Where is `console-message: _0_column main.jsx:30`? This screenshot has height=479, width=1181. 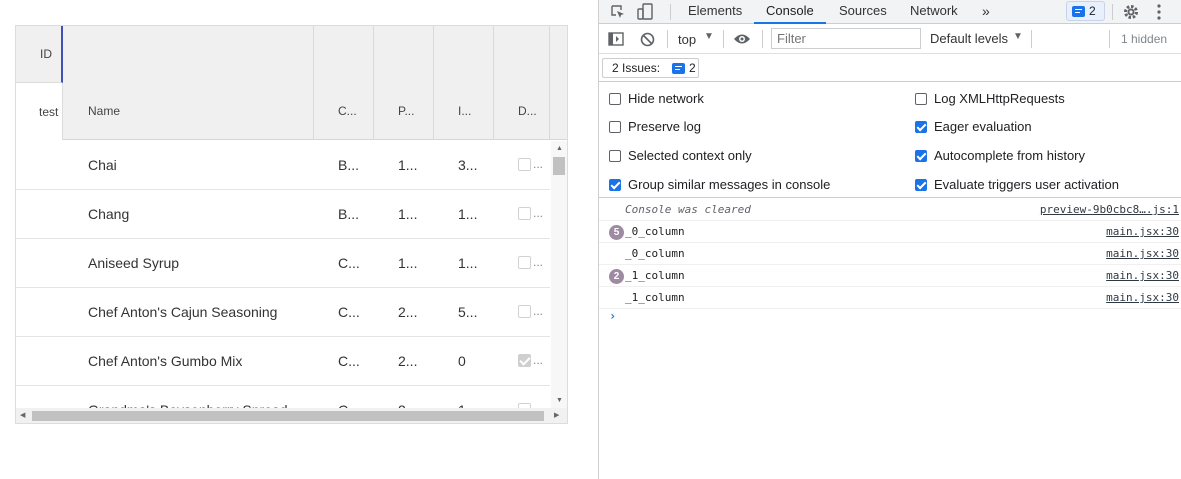
console-message: _0_column main.jsx:30 is located at coordinates (890, 254).